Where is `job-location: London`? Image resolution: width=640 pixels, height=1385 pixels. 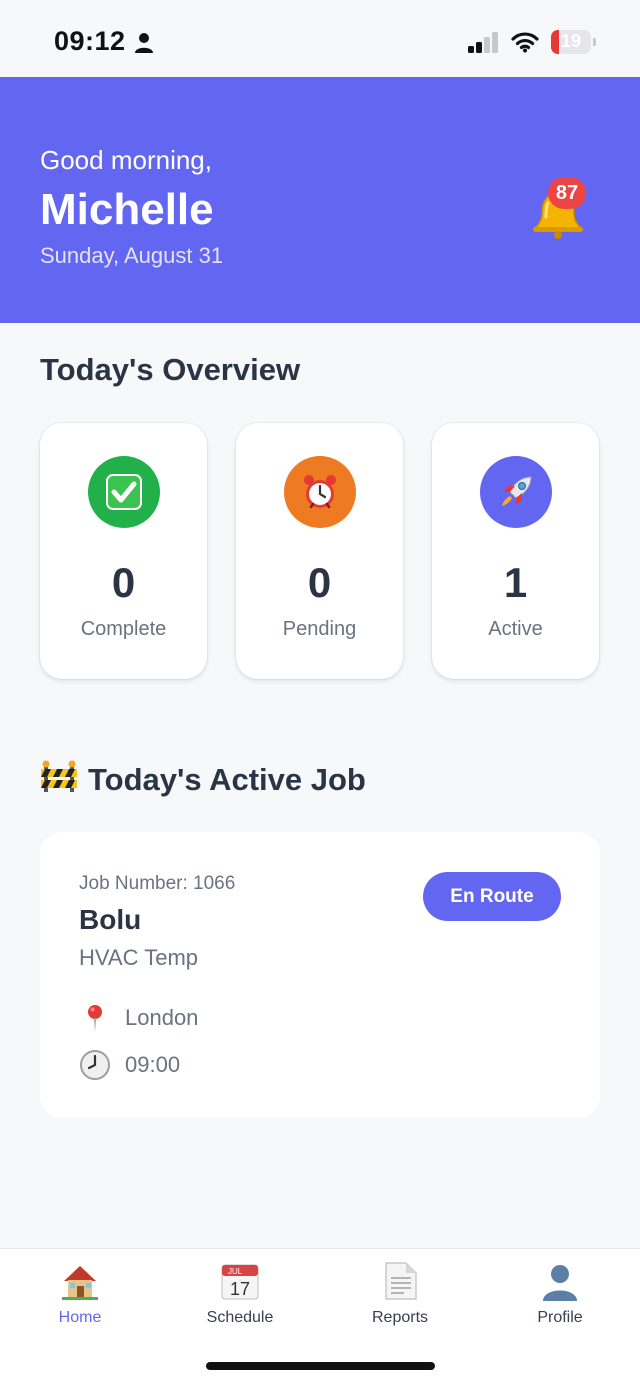 job-location: London is located at coordinates (162, 1017).